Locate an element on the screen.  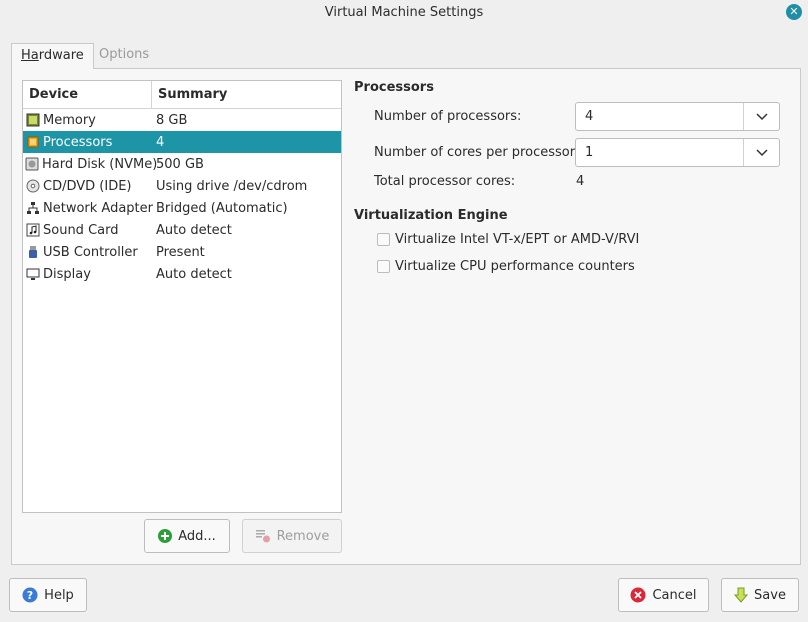
save-icon is located at coordinates (741, 595).